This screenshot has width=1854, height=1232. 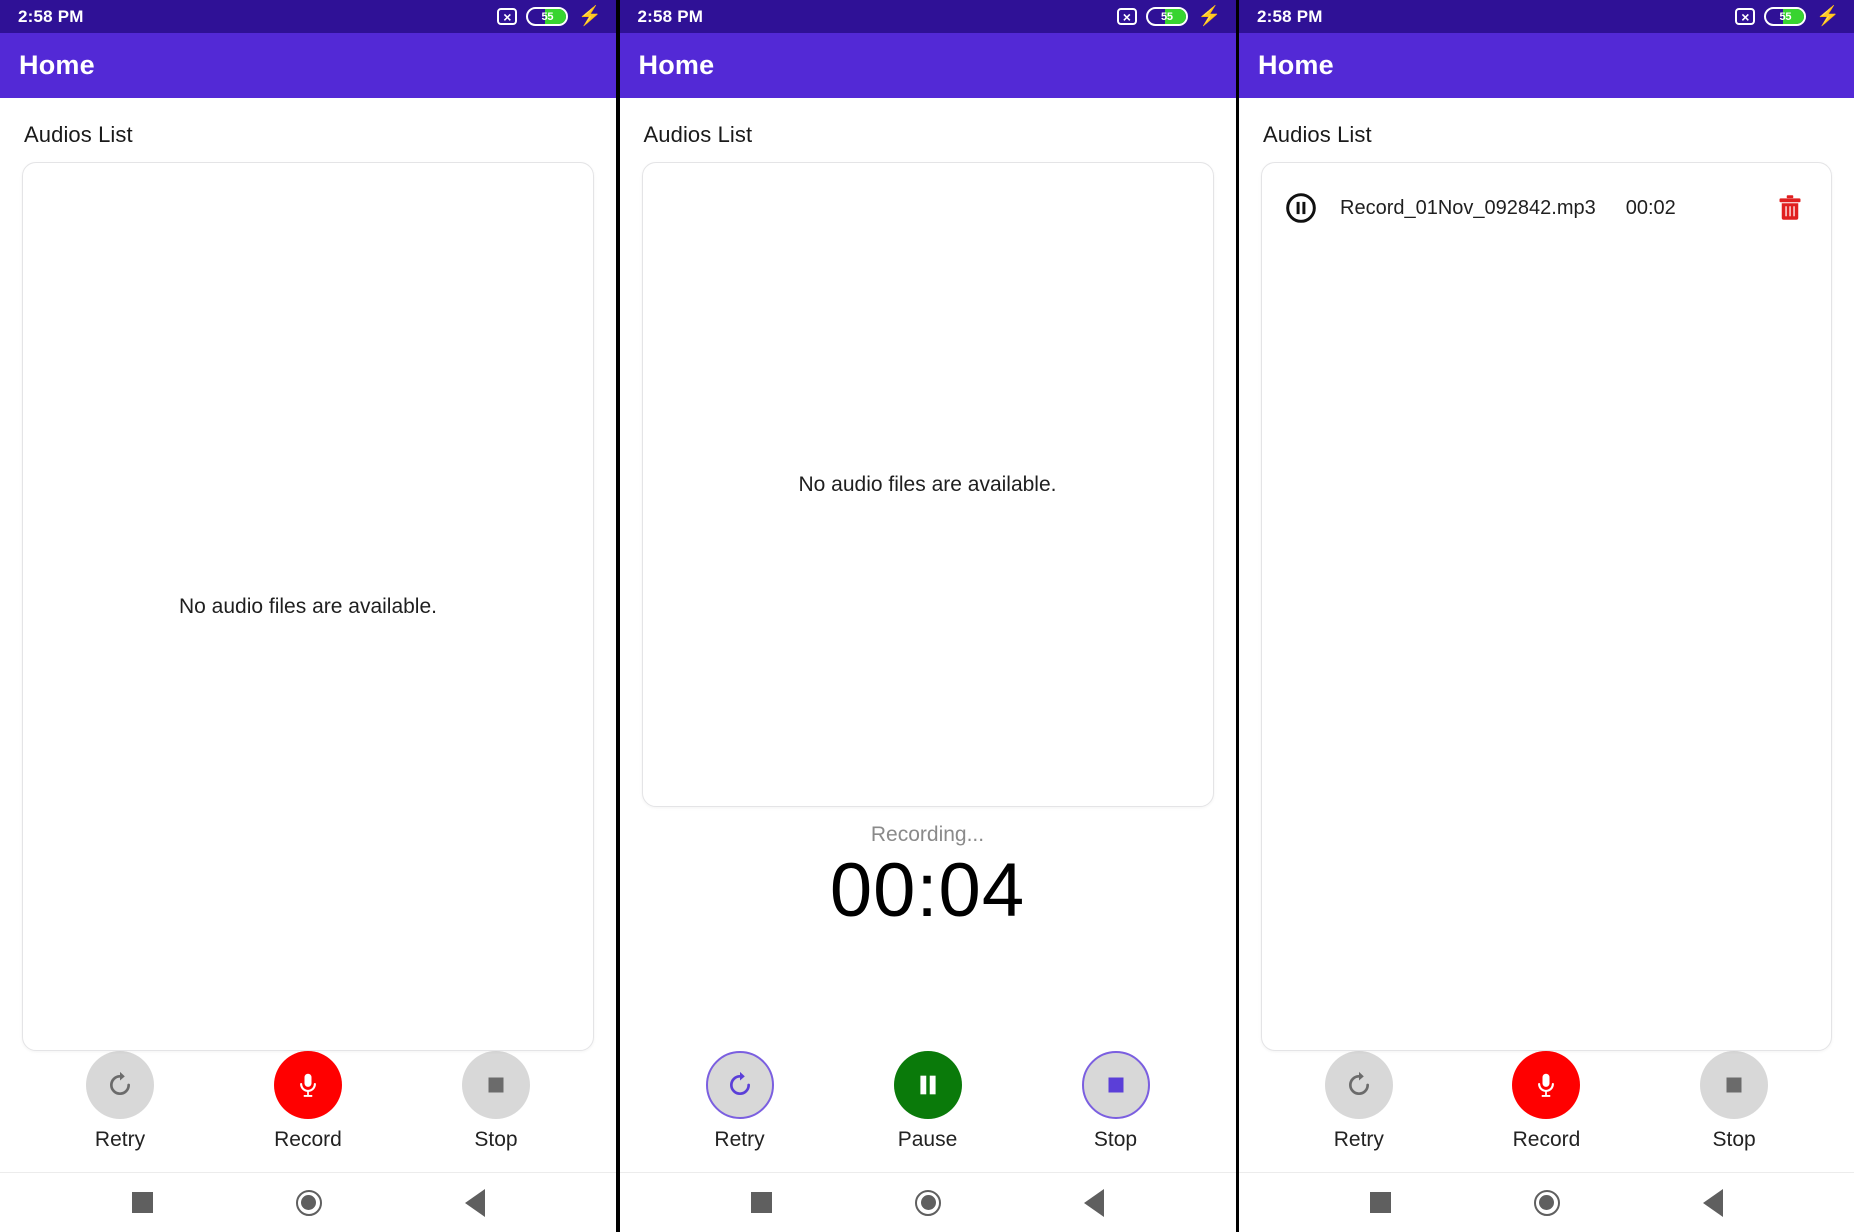 What do you see at coordinates (1790, 208) in the screenshot?
I see `trash-icon` at bounding box center [1790, 208].